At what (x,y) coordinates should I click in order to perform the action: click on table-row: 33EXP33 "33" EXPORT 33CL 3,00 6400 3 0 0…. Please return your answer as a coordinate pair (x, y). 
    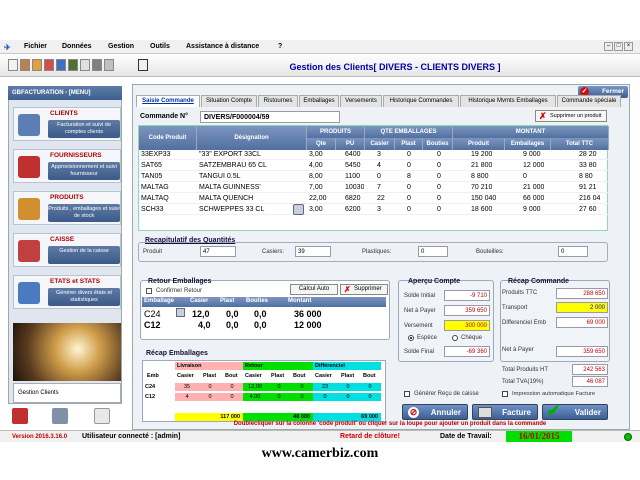
    Looking at the image, I should click on (374, 155).